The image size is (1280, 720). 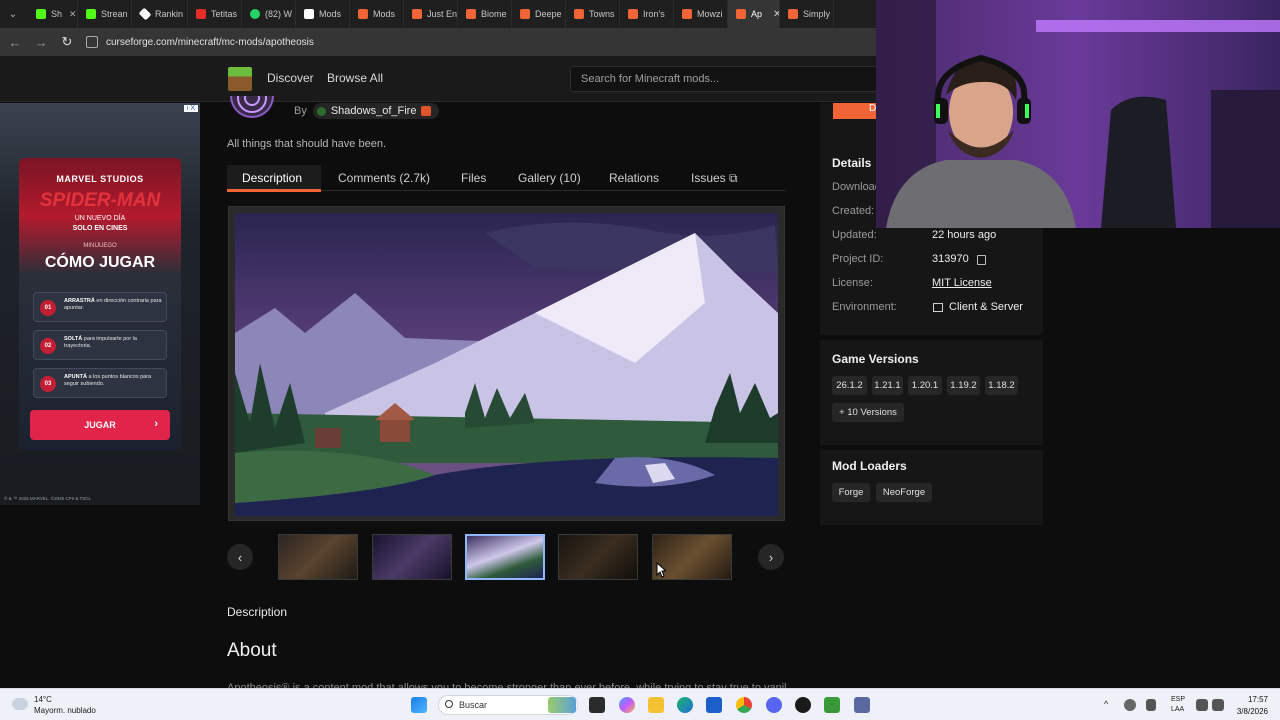 I want to click on task-view-icon, so click(x=597, y=705).